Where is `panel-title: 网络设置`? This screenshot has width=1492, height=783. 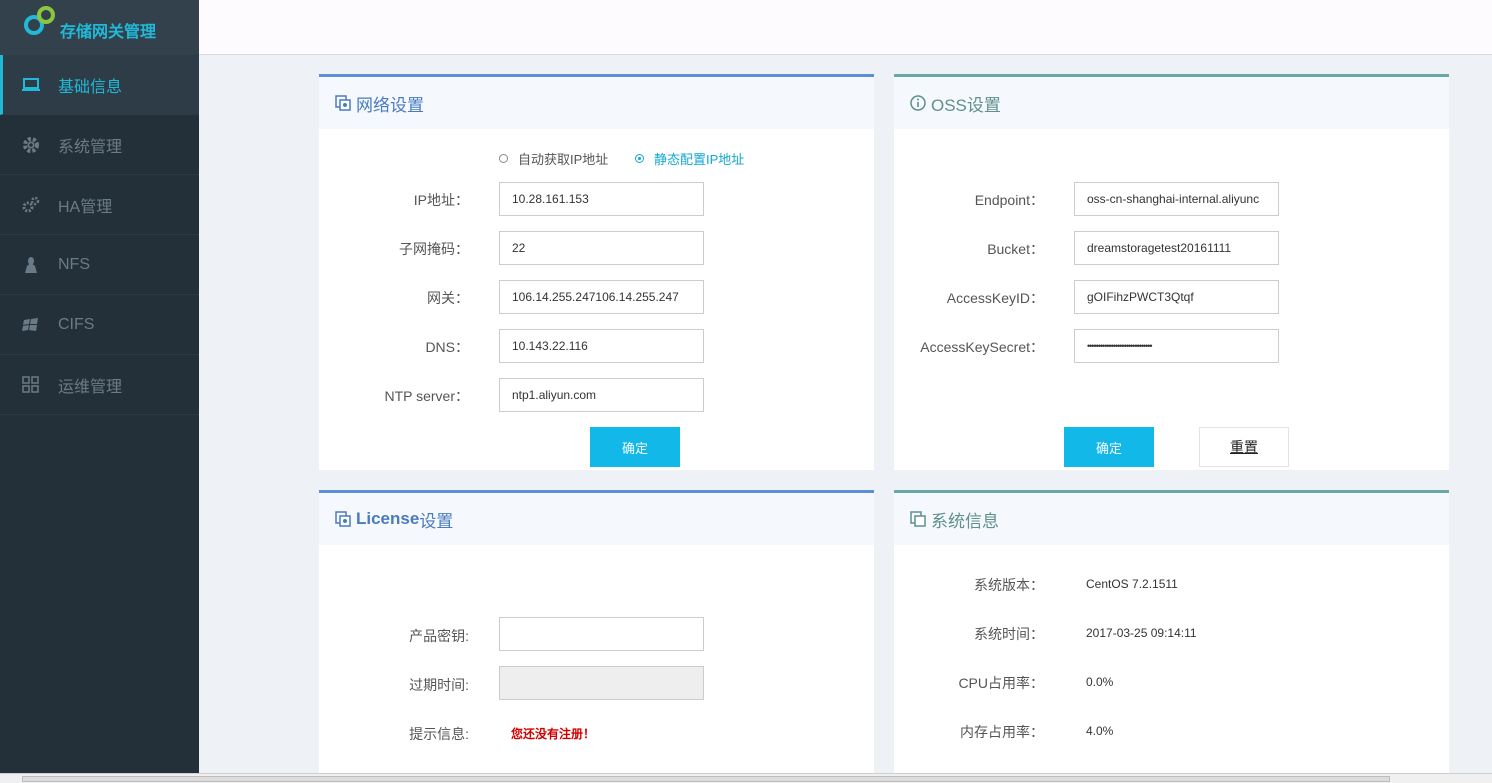
panel-title: 网络设置 is located at coordinates (390, 105).